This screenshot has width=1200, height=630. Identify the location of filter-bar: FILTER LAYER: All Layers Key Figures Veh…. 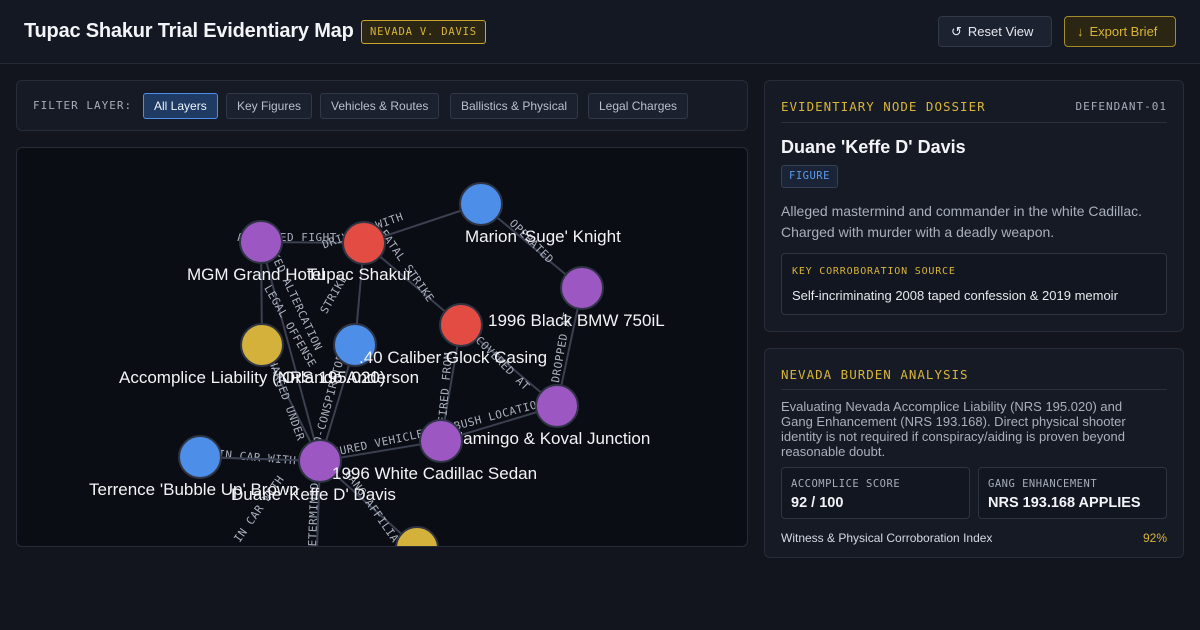
(382, 105).